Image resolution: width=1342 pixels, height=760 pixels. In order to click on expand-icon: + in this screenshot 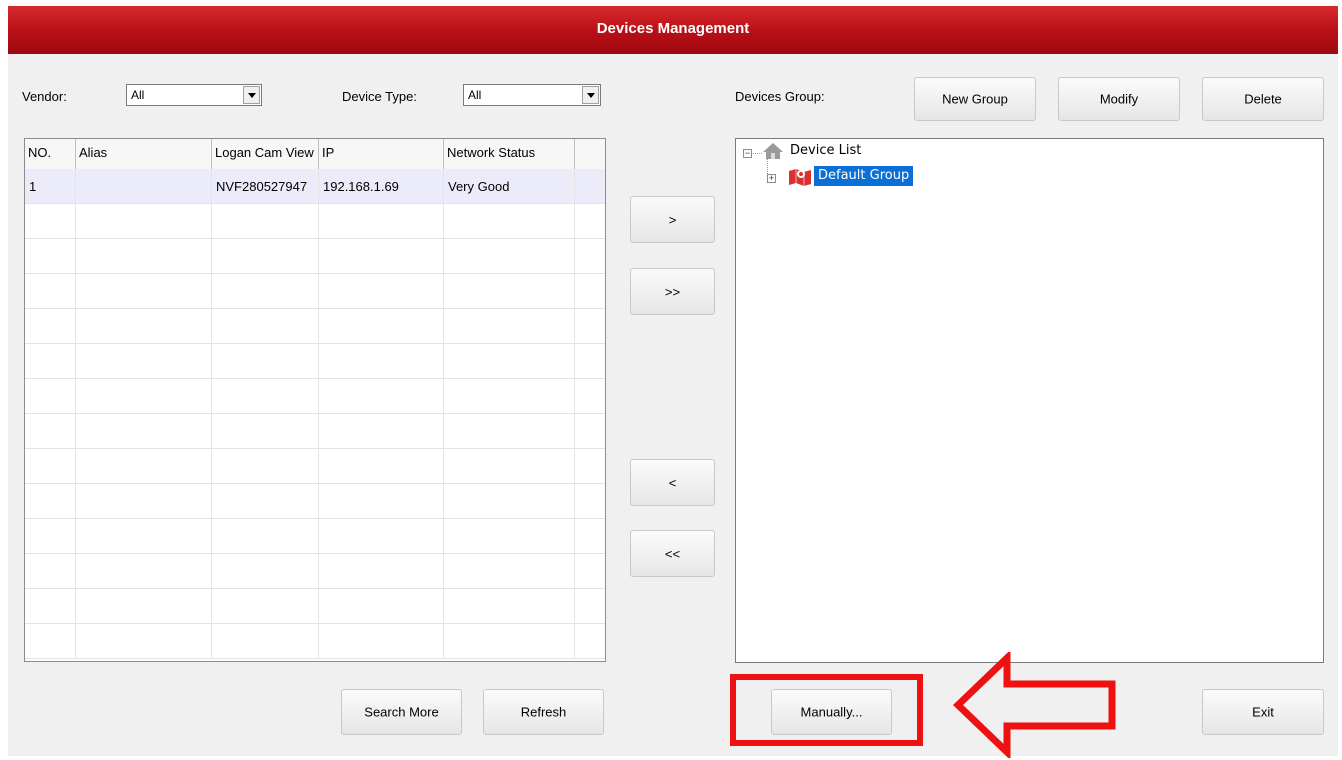, I will do `click(771, 178)`.